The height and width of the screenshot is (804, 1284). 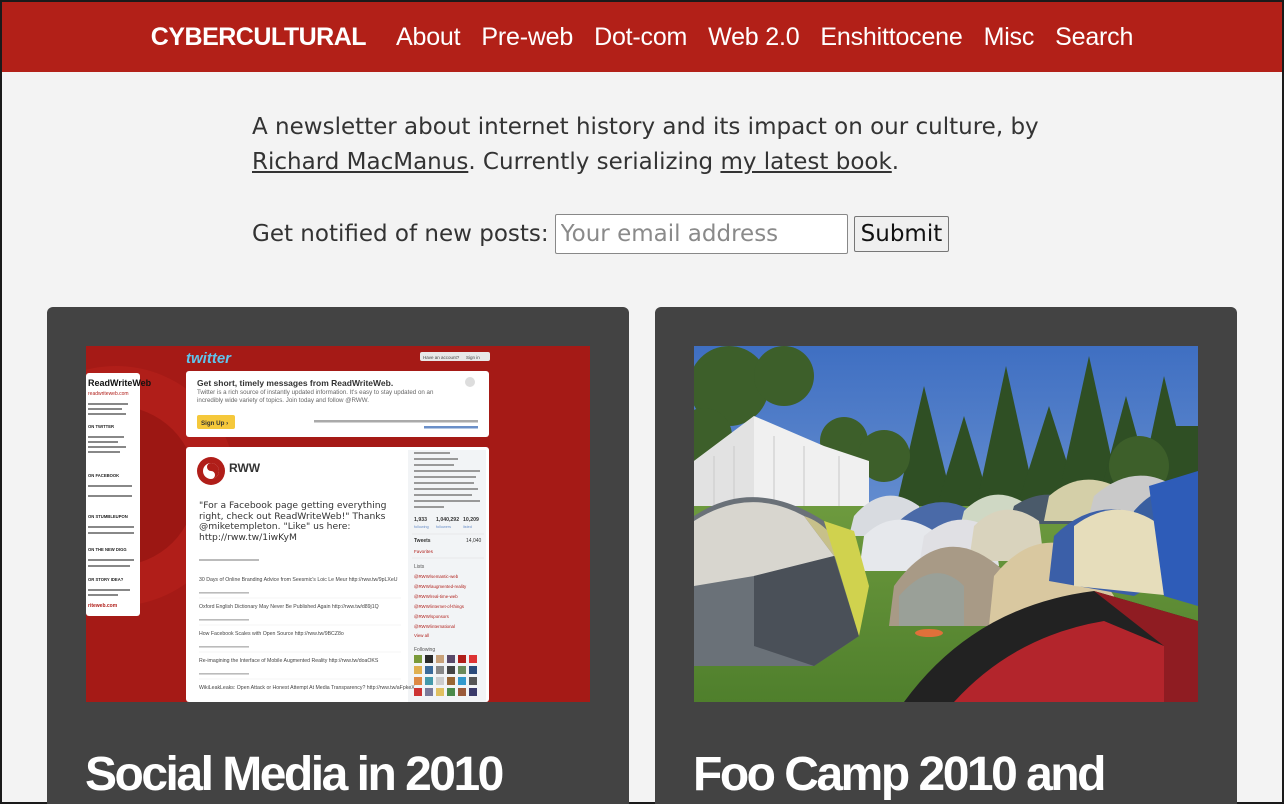 I want to click on nav-link-web-2-0: Web 2.0, so click(x=753, y=37).